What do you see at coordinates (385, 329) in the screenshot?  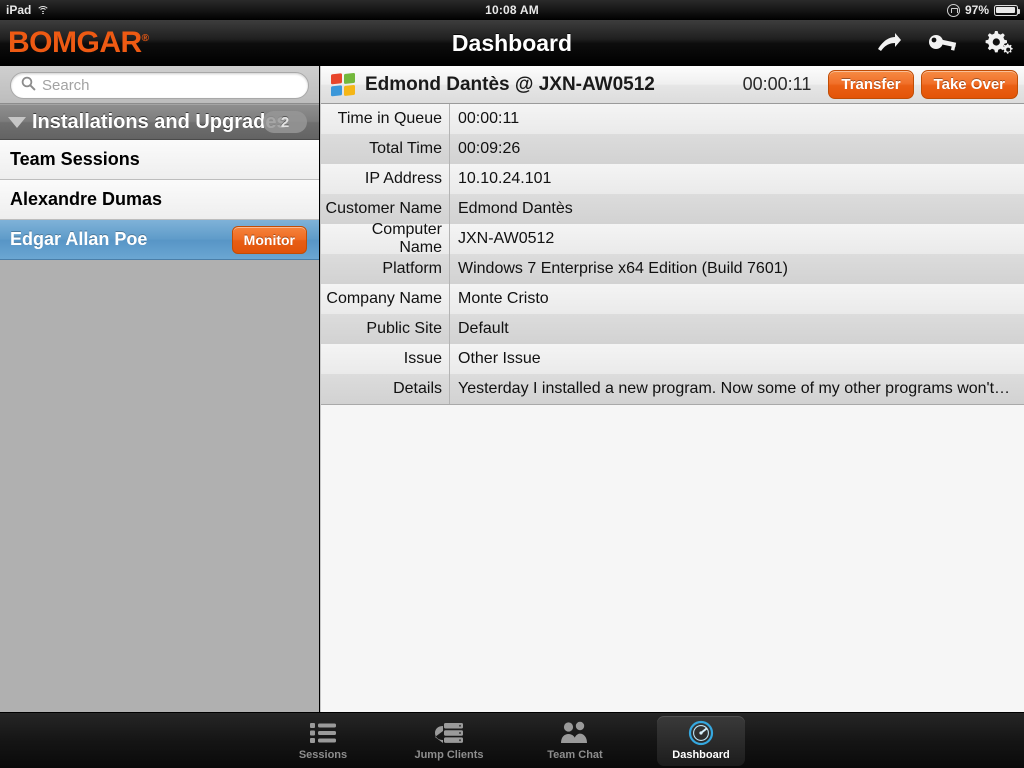 I see `info-row-label: Public Site` at bounding box center [385, 329].